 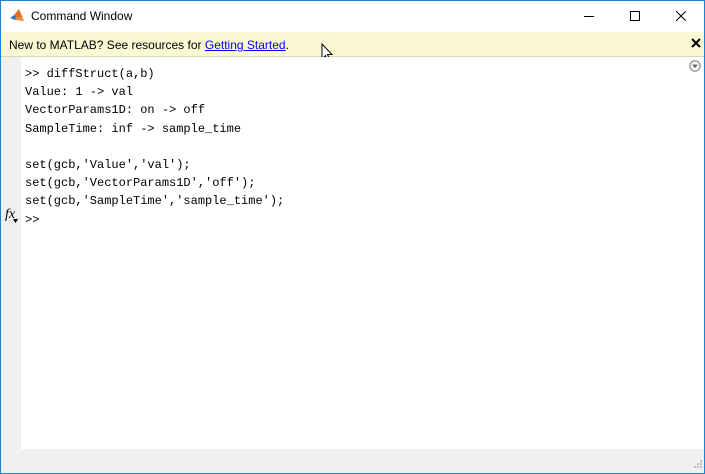 I want to click on minimize-icon, so click(x=589, y=16).